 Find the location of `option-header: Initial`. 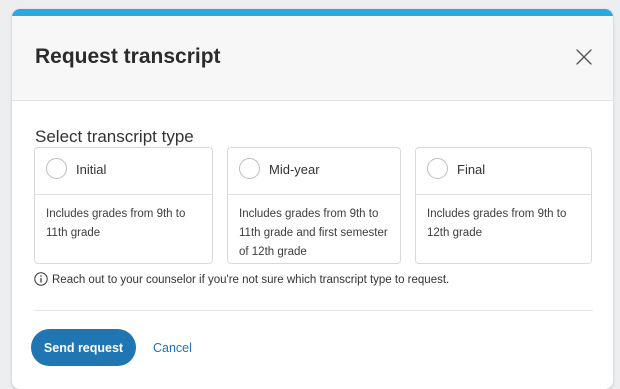

option-header: Initial is located at coordinates (123, 171).